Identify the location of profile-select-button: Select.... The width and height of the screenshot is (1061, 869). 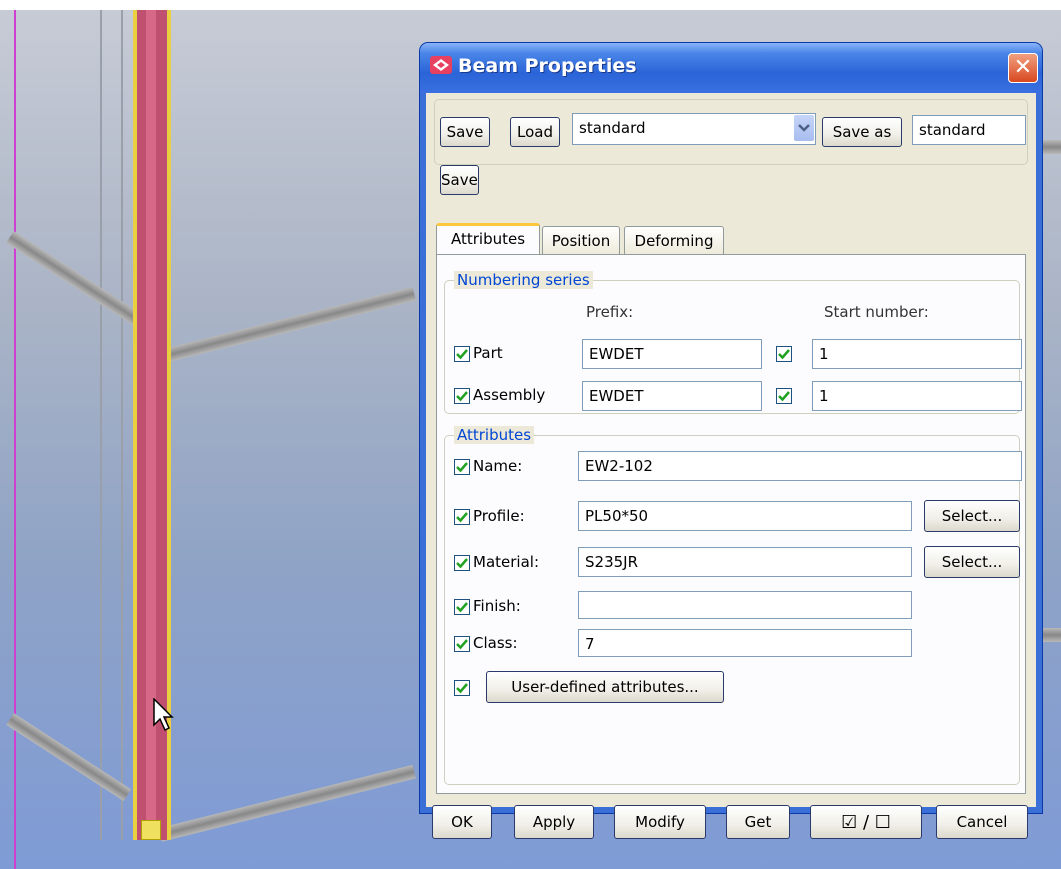
(972, 516).